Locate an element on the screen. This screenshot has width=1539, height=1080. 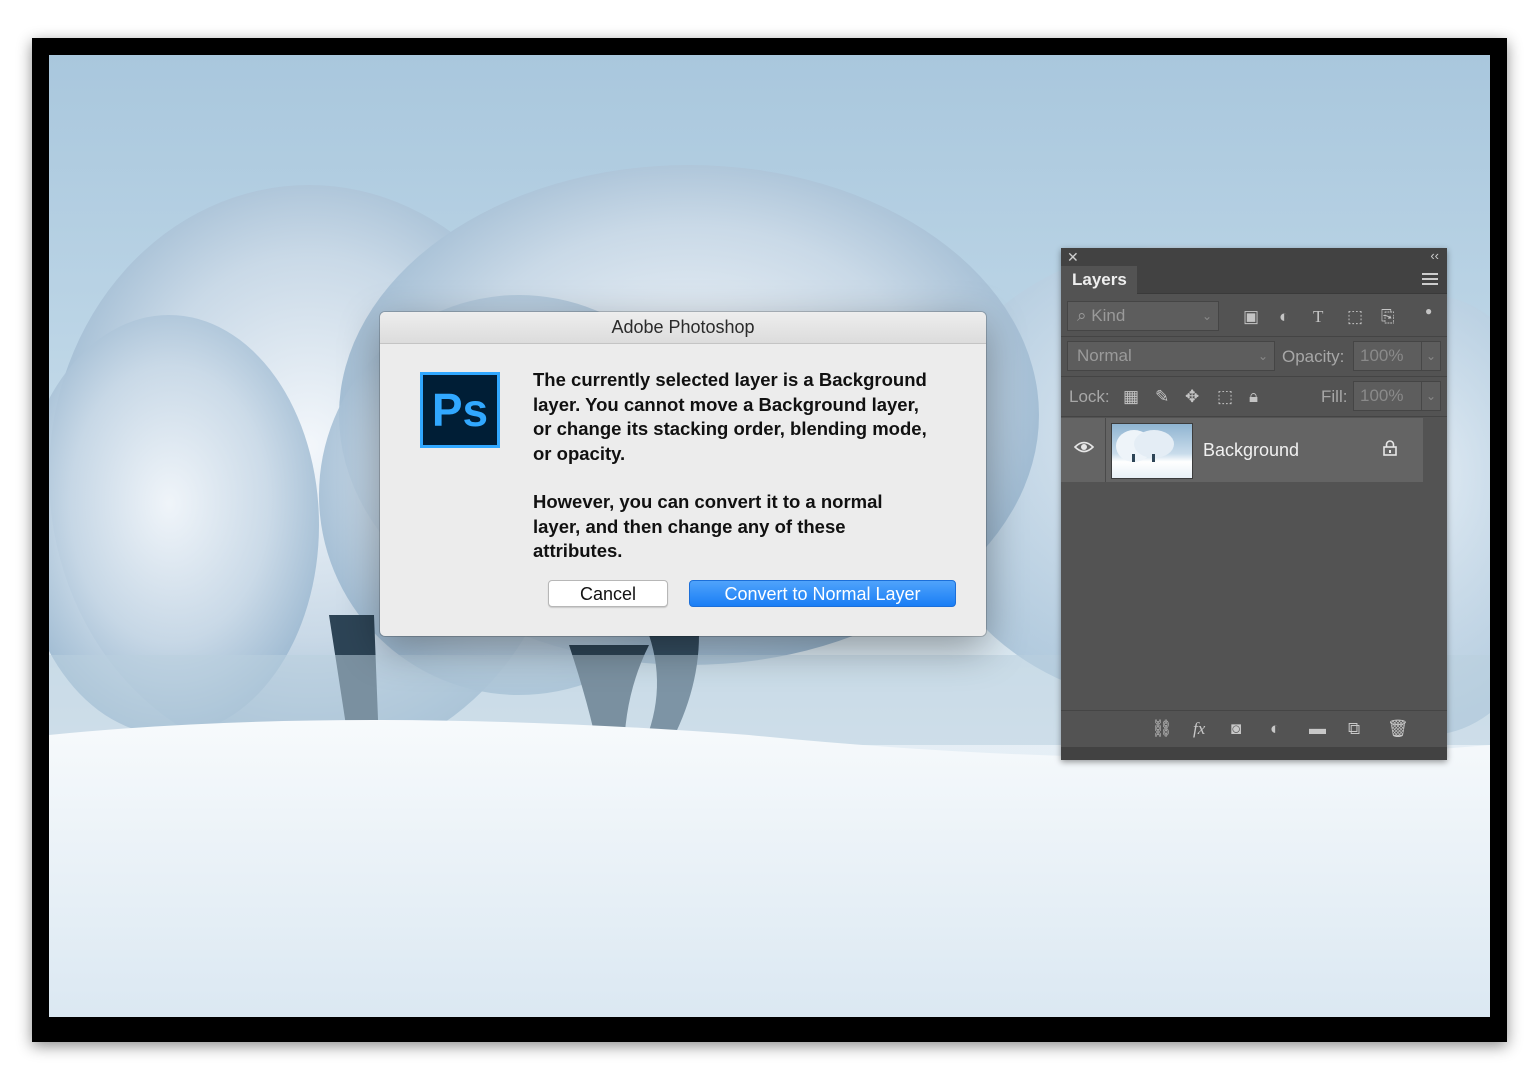
lock-artboard-icon: ⬚ is located at coordinates (1225, 397).